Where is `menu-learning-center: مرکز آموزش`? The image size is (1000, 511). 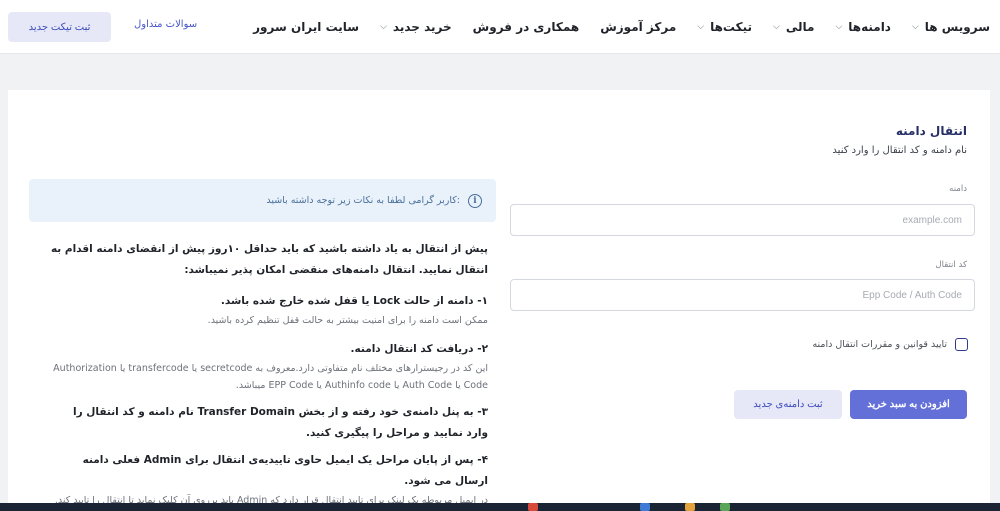
menu-learning-center: مرکز آموزش is located at coordinates (638, 27).